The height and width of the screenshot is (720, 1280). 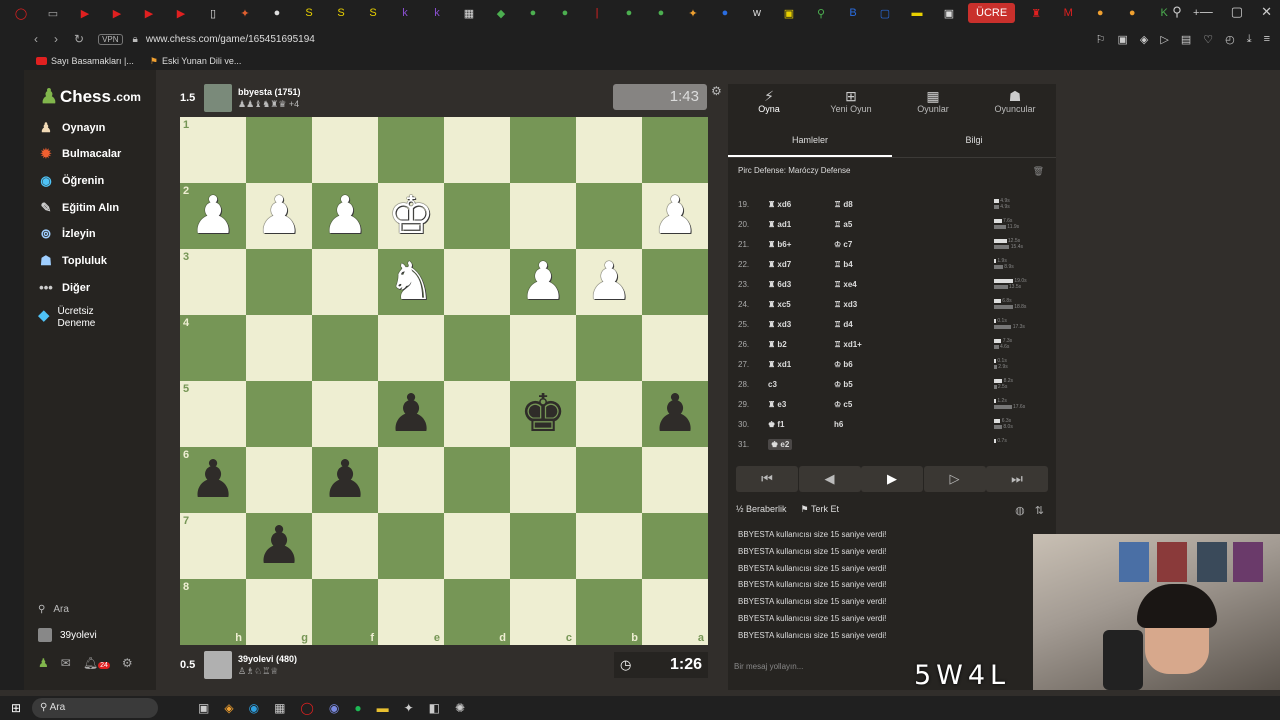 I want to click on board-settings-icon: ⚙, so click(x=716, y=91).